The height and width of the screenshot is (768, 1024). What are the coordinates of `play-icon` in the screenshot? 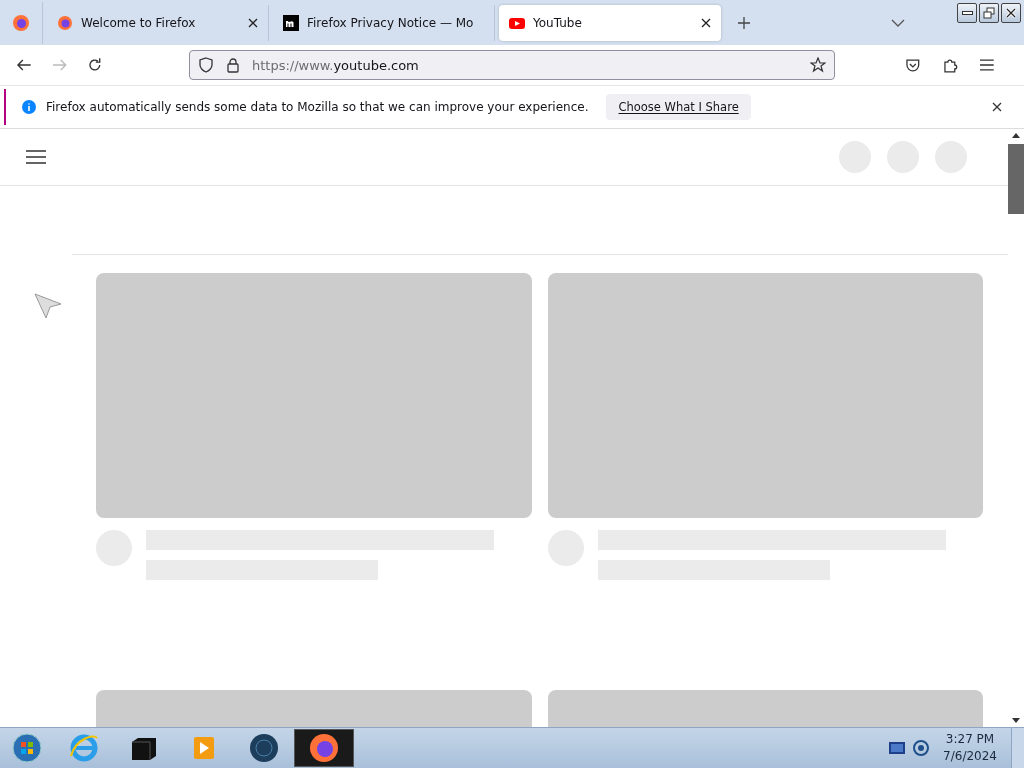 It's located at (517, 23).